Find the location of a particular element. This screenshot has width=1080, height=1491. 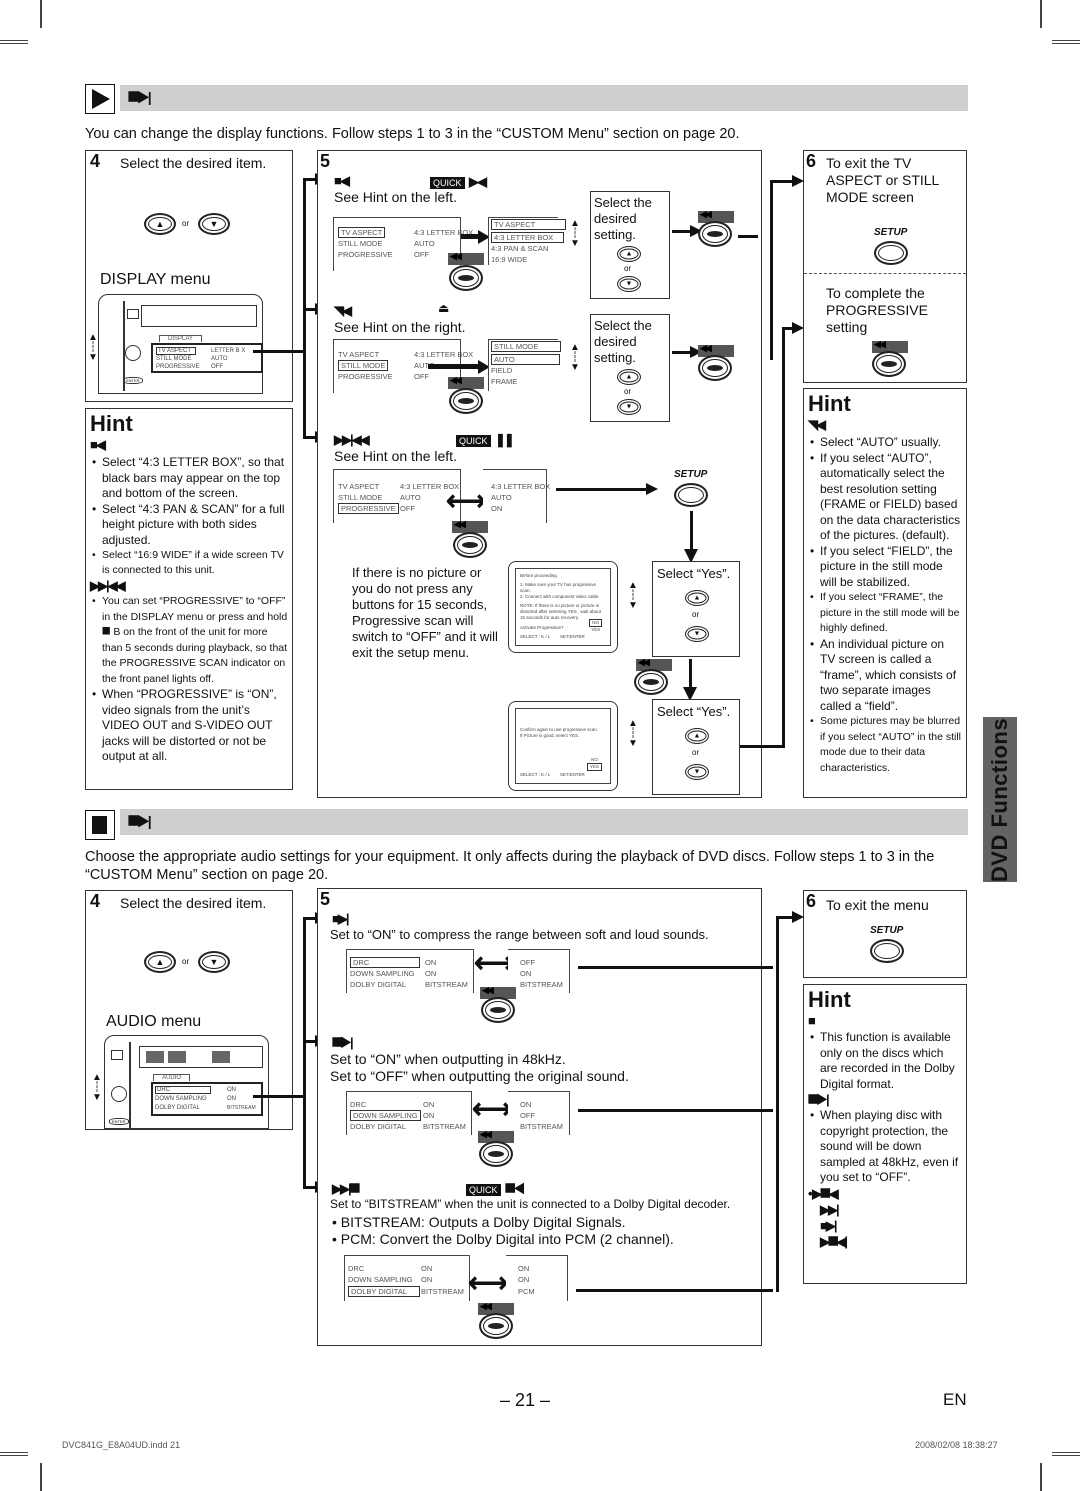

page-number: – 21 – is located at coordinates (525, 1400).